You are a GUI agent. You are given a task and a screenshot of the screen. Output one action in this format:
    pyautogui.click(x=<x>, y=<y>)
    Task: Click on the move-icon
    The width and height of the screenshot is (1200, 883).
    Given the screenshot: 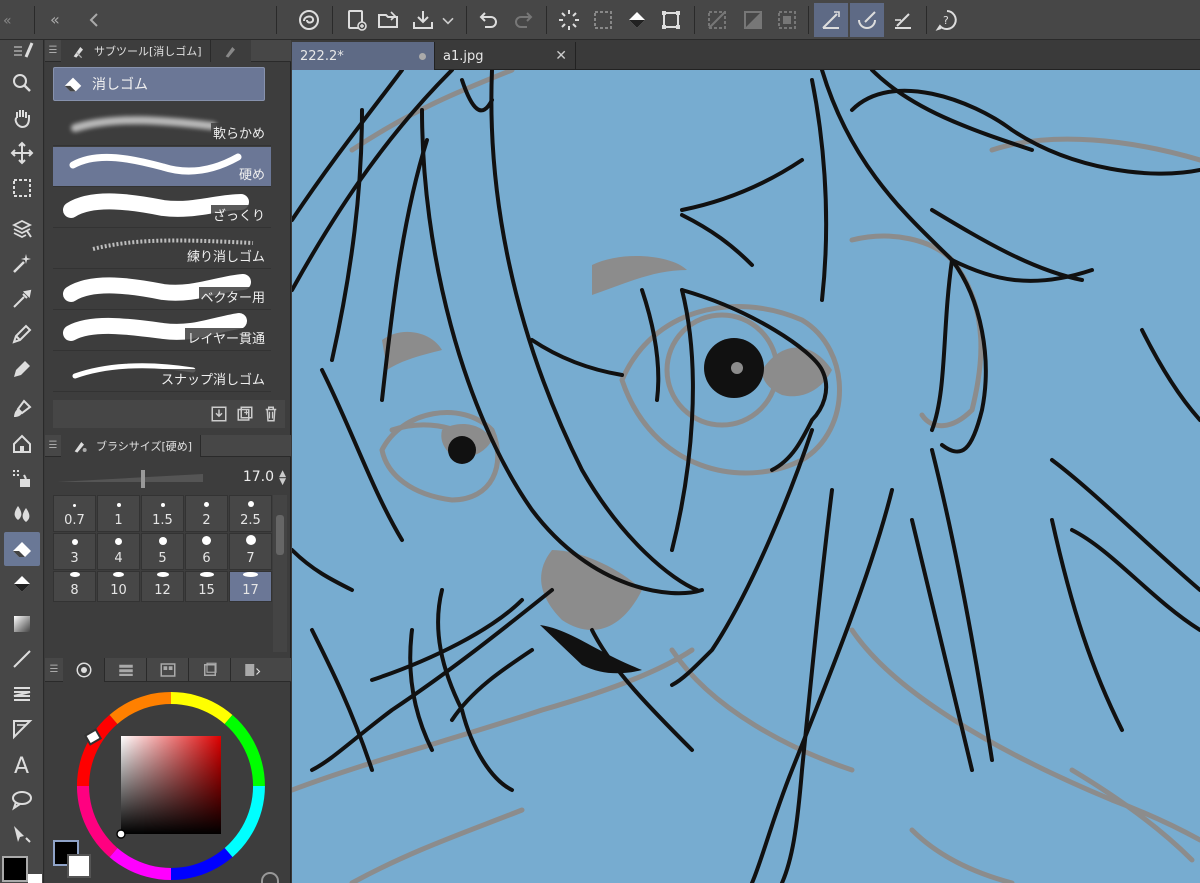 What is the action you would take?
    pyautogui.click(x=22, y=153)
    